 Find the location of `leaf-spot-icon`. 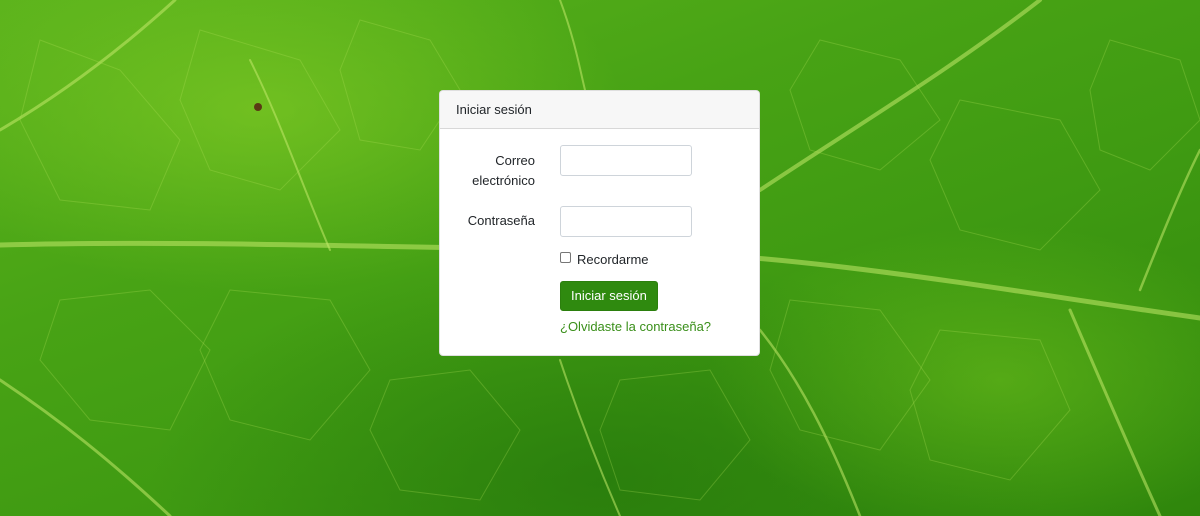

leaf-spot-icon is located at coordinates (258, 107).